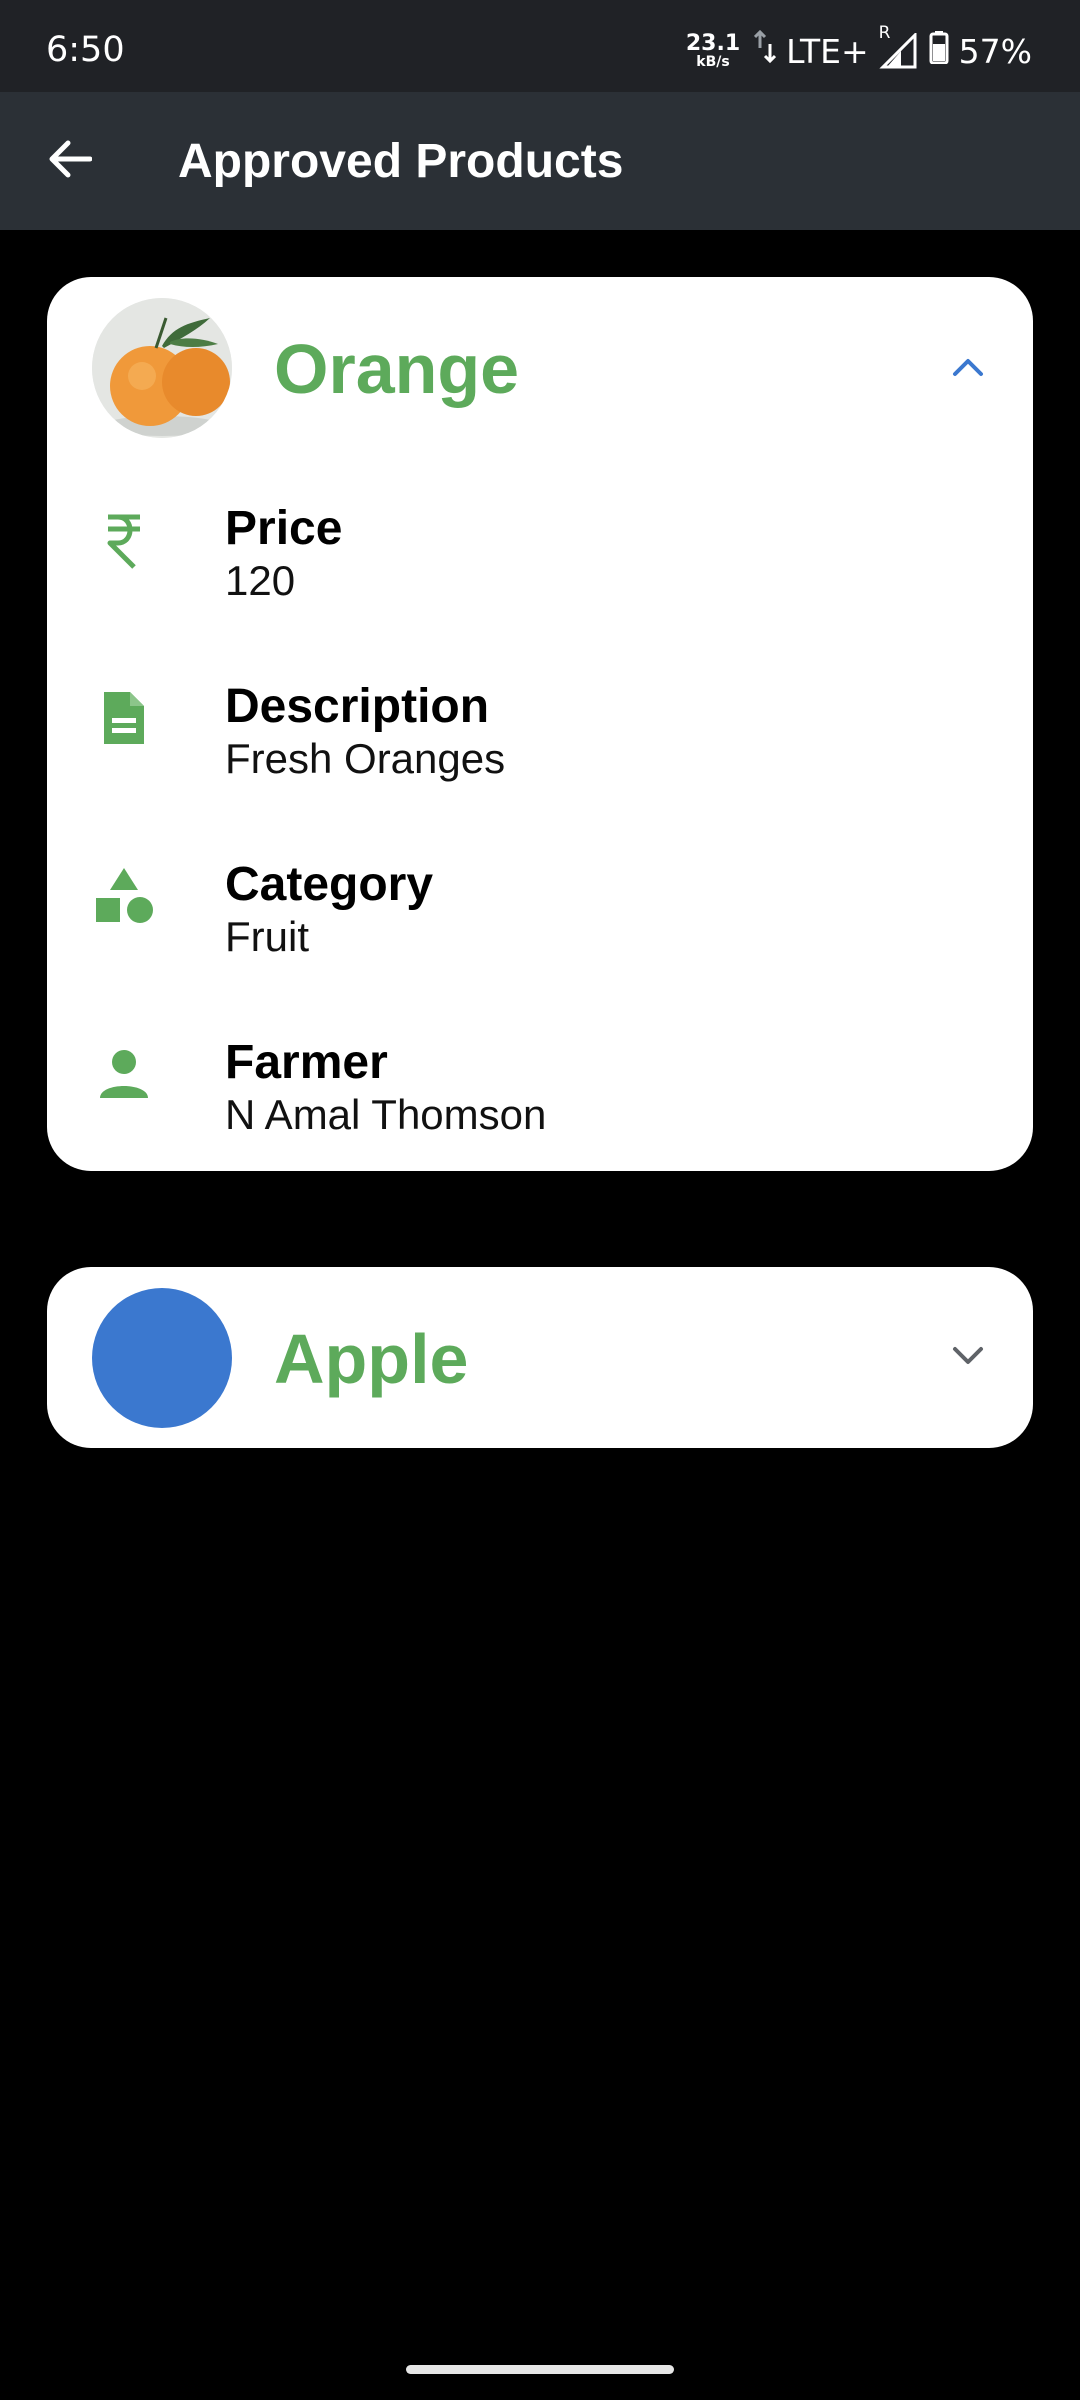  What do you see at coordinates (260, 580) in the screenshot?
I see `price-value: 120` at bounding box center [260, 580].